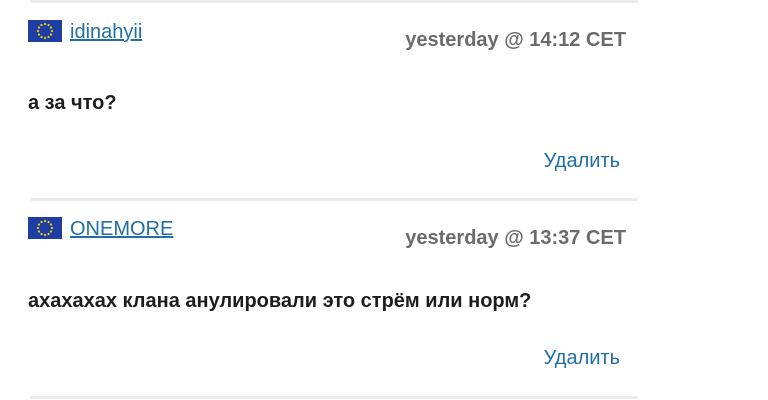  What do you see at coordinates (121, 229) in the screenshot?
I see `username-link: ONEMORE` at bounding box center [121, 229].